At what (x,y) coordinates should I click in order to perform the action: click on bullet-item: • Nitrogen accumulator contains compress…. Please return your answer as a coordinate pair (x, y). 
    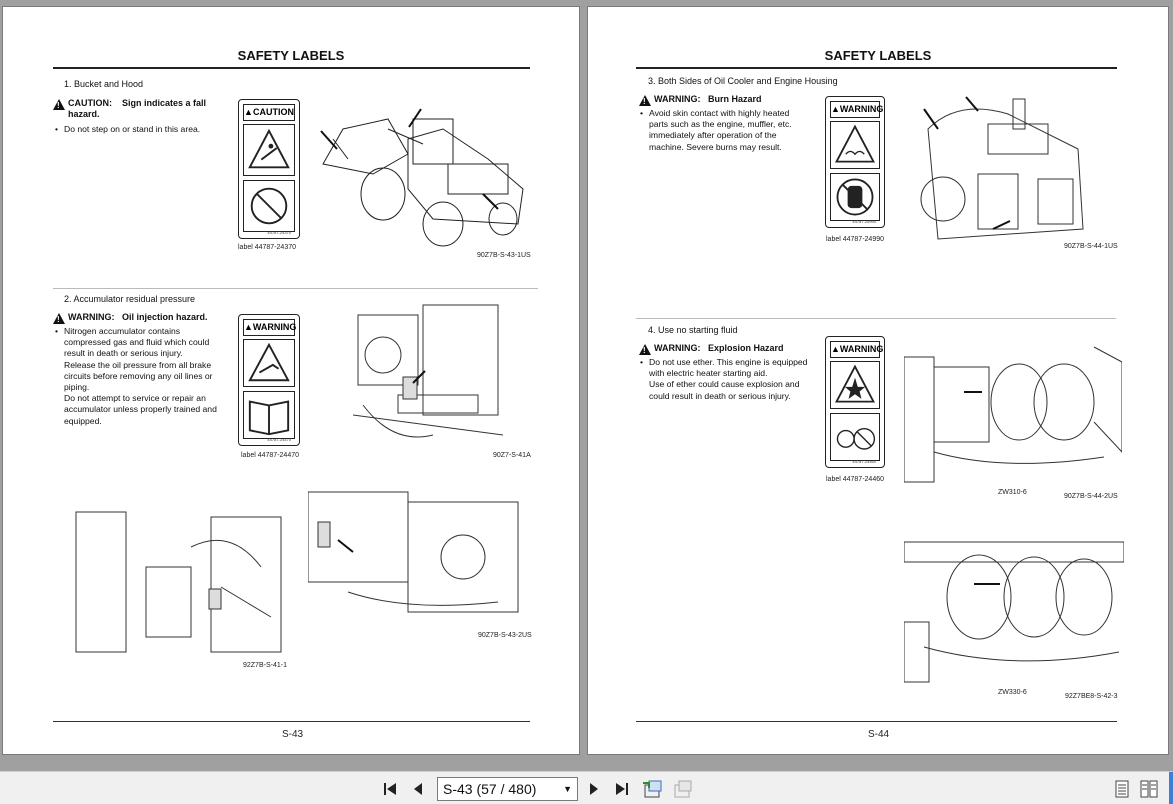
    Looking at the image, I should click on (136, 376).